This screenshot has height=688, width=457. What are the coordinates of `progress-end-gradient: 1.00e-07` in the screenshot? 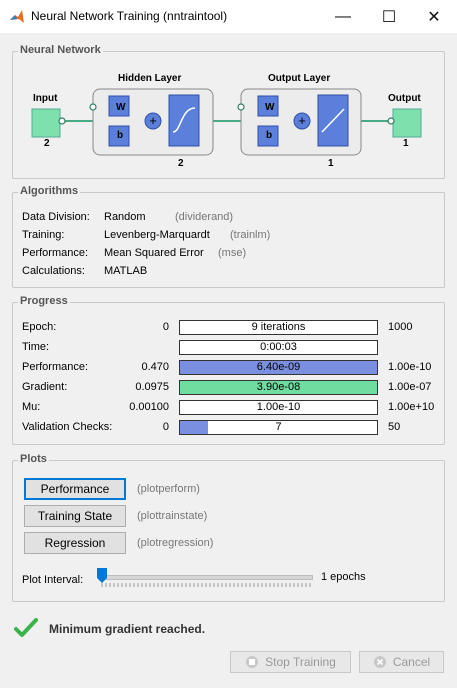 It's located at (410, 387).